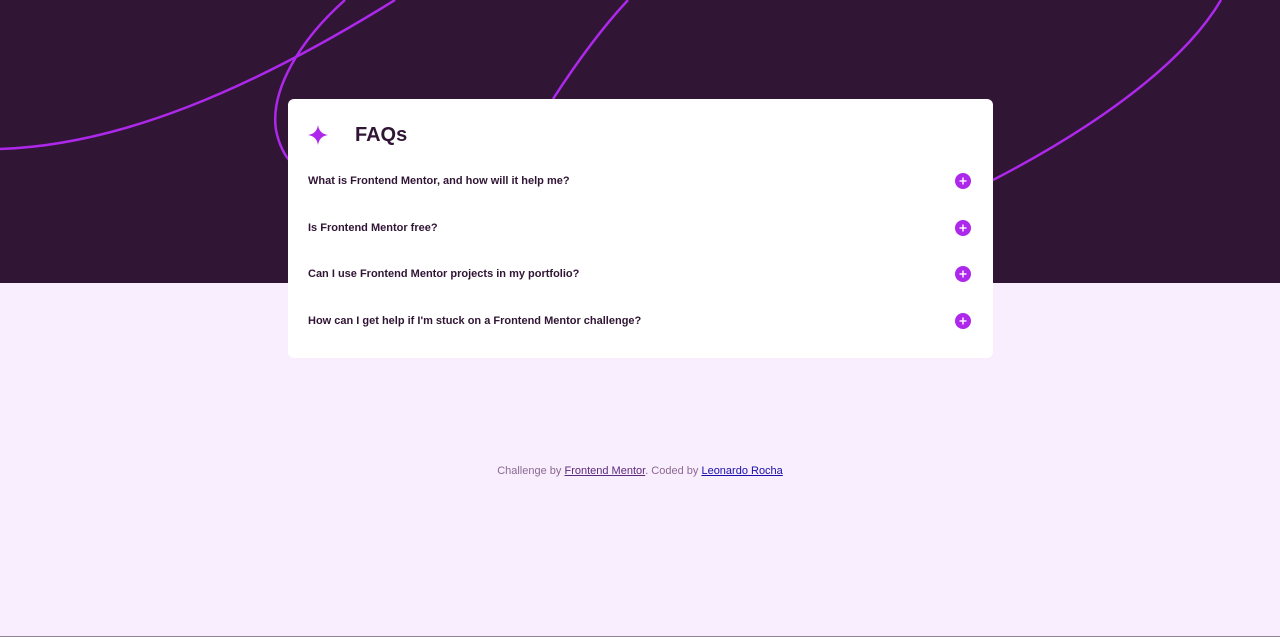 The width and height of the screenshot is (1280, 637). Describe the element at coordinates (639, 239) in the screenshot. I see `faq-item-2: Is Frontend Mentor free?` at that location.